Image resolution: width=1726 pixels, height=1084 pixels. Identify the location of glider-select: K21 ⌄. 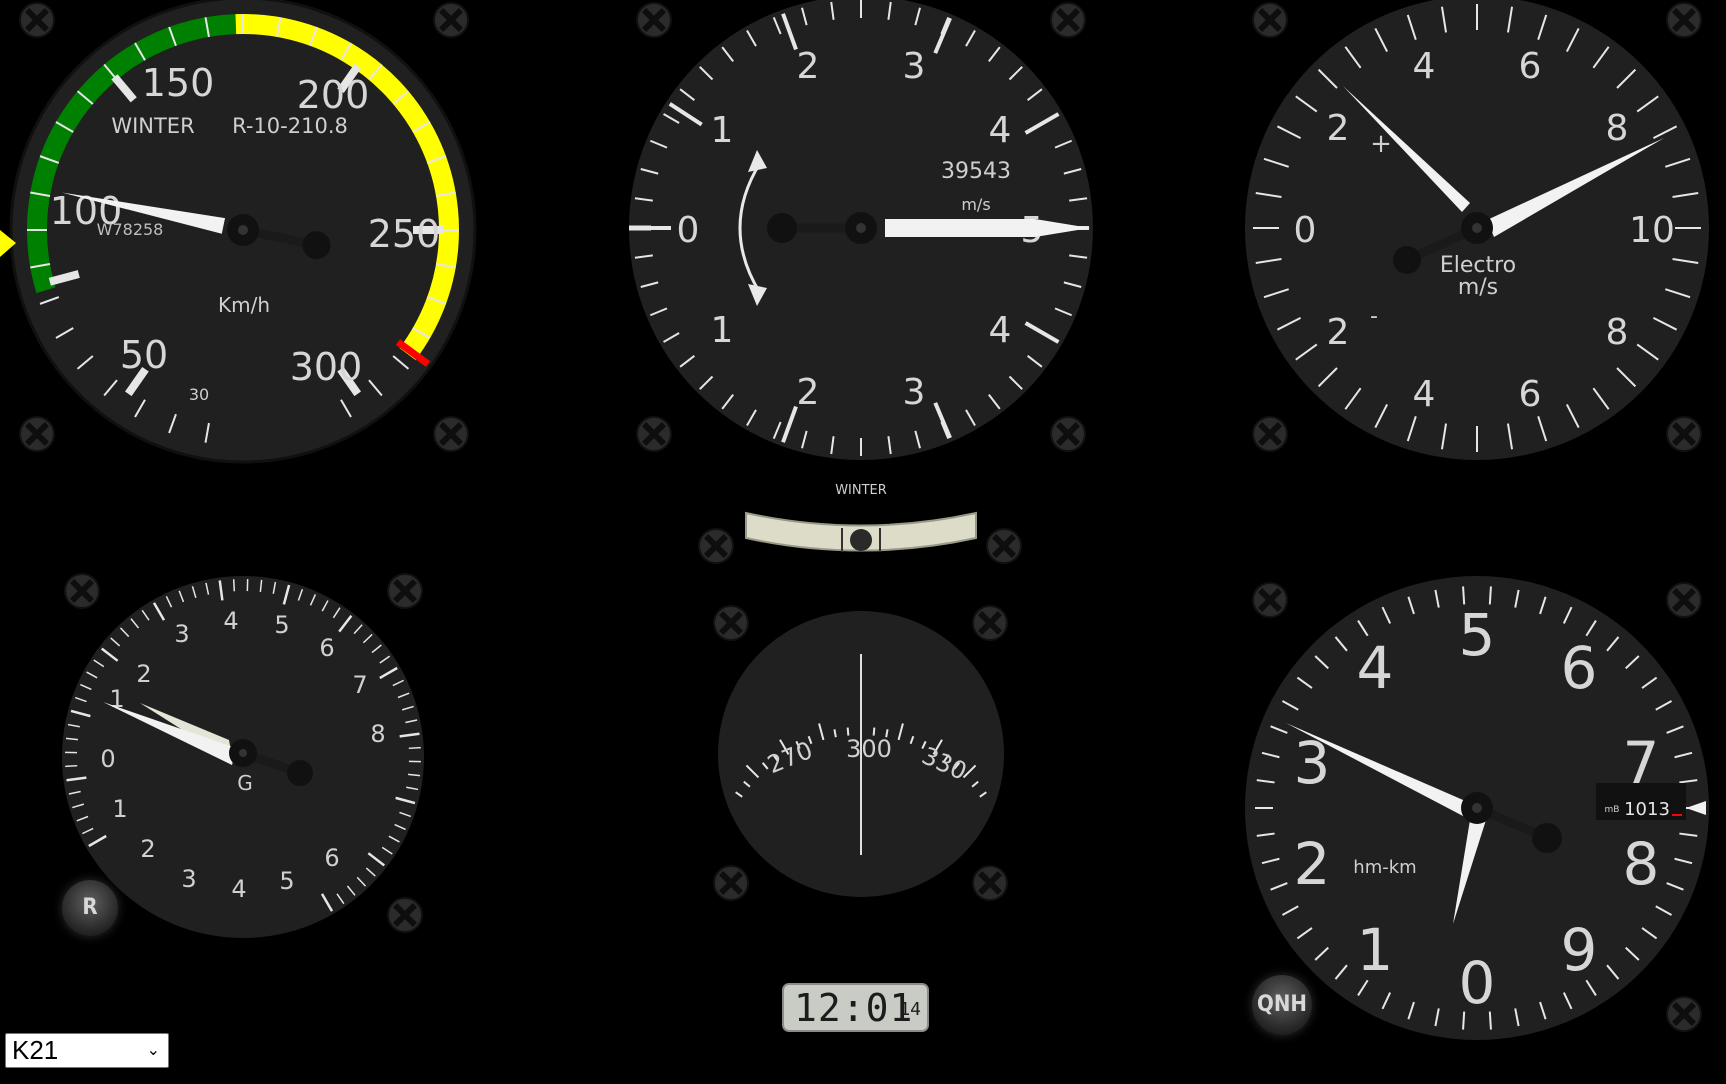
(87, 1050).